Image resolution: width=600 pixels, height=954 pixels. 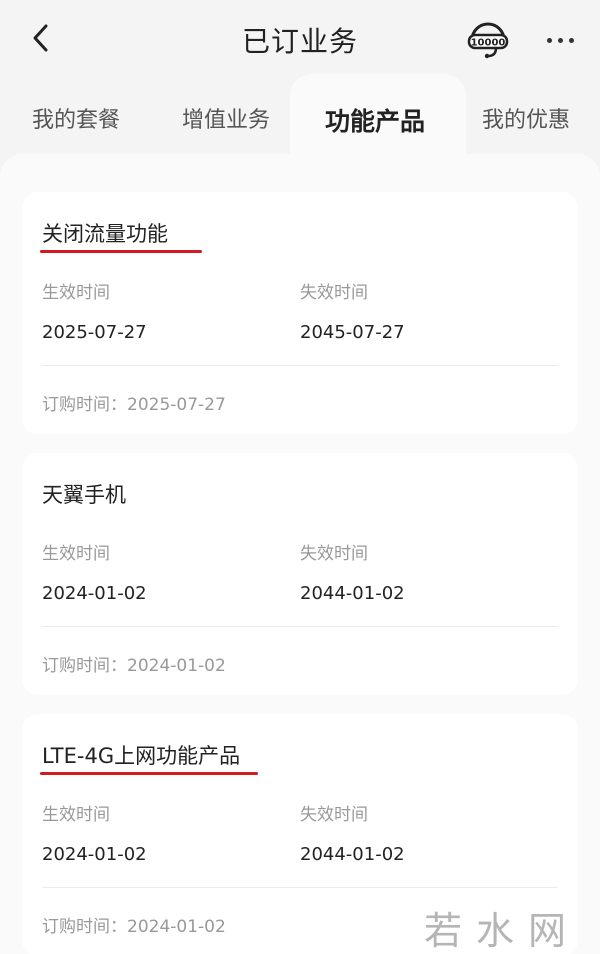 I want to click on start-time-value: 2025-07-27, so click(x=94, y=332).